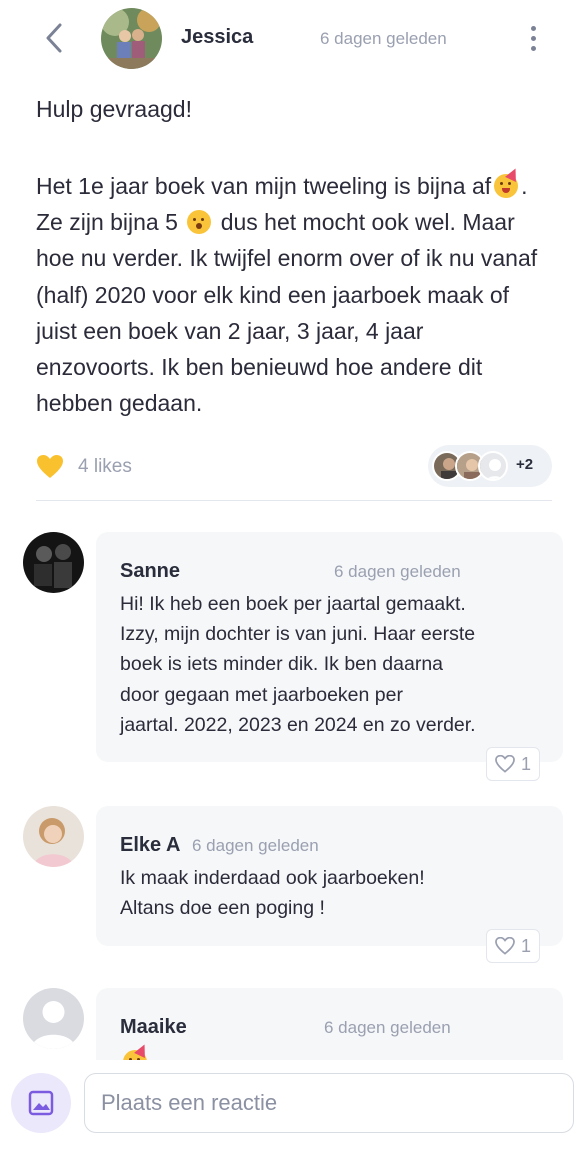 The height and width of the screenshot is (1152, 586). What do you see at coordinates (508, 182) in the screenshot?
I see `partying-face-emoji-icon` at bounding box center [508, 182].